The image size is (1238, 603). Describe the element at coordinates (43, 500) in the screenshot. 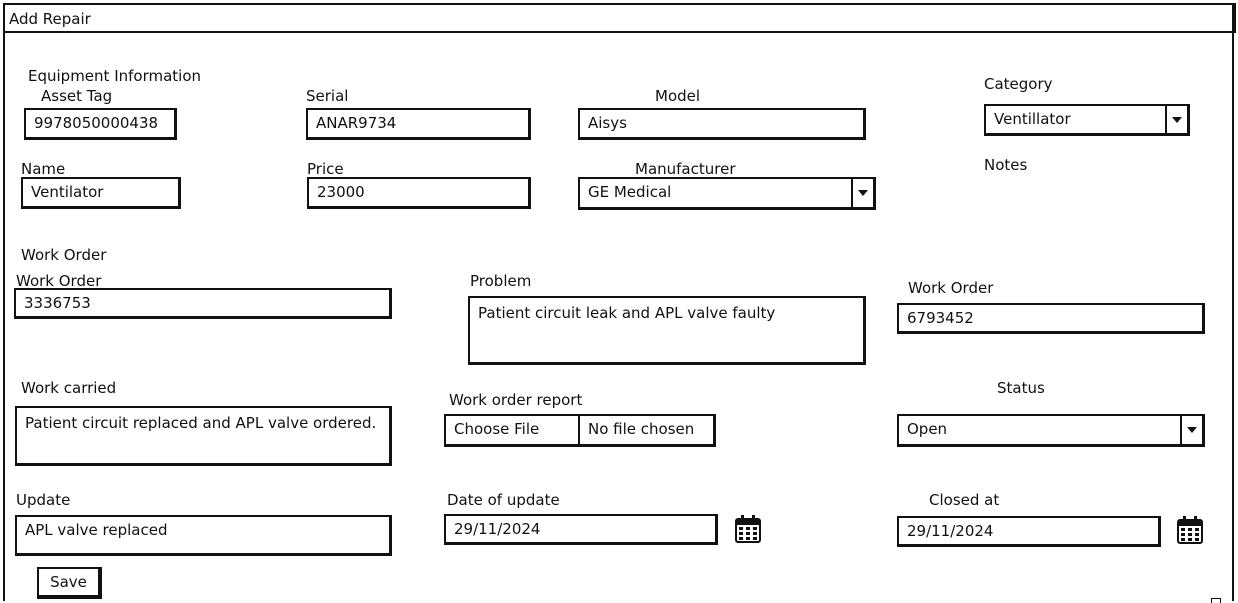

I see `update-label: Update` at that location.